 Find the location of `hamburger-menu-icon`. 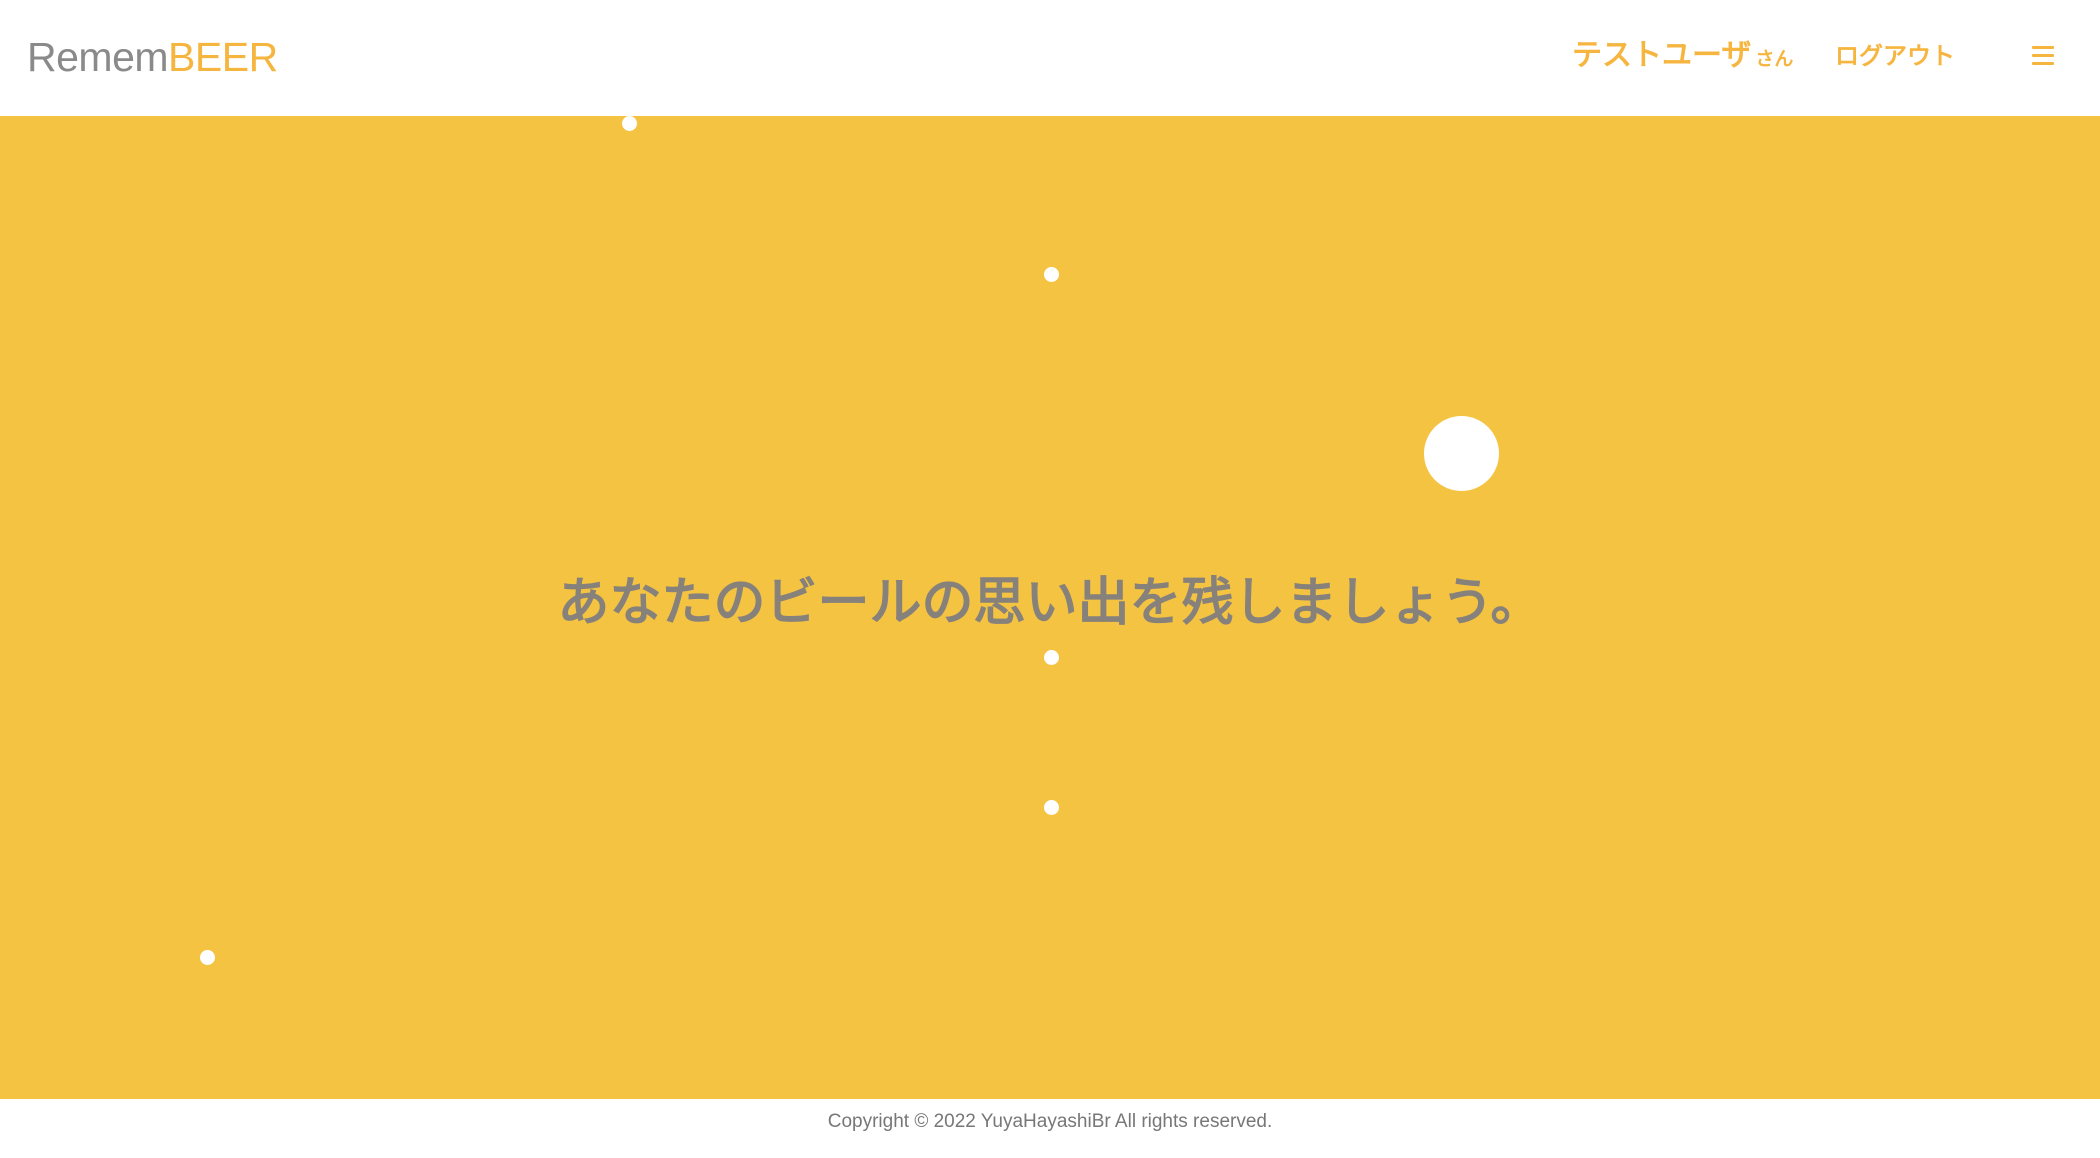

hamburger-menu-icon is located at coordinates (2044, 56).